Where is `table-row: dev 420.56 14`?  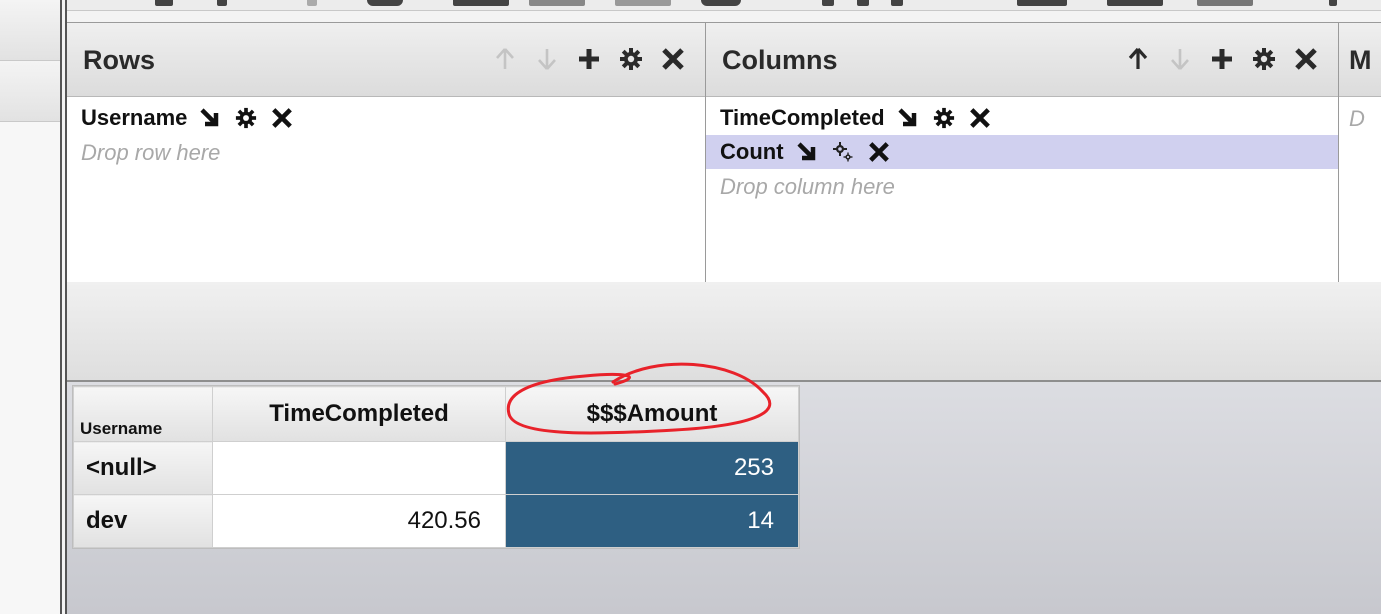
table-row: dev 420.56 14 is located at coordinates (436, 521).